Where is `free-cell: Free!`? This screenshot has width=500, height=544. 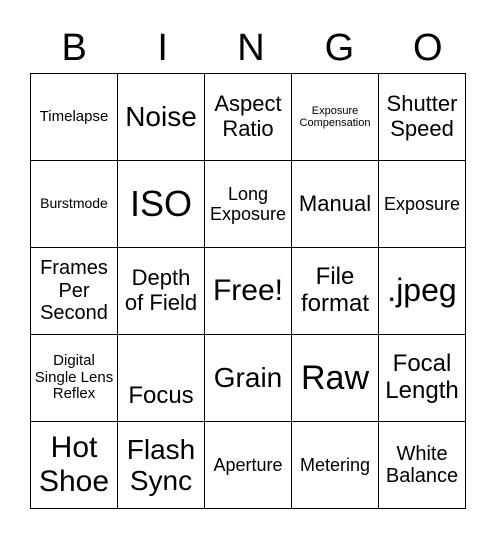 free-cell: Free! is located at coordinates (248, 291).